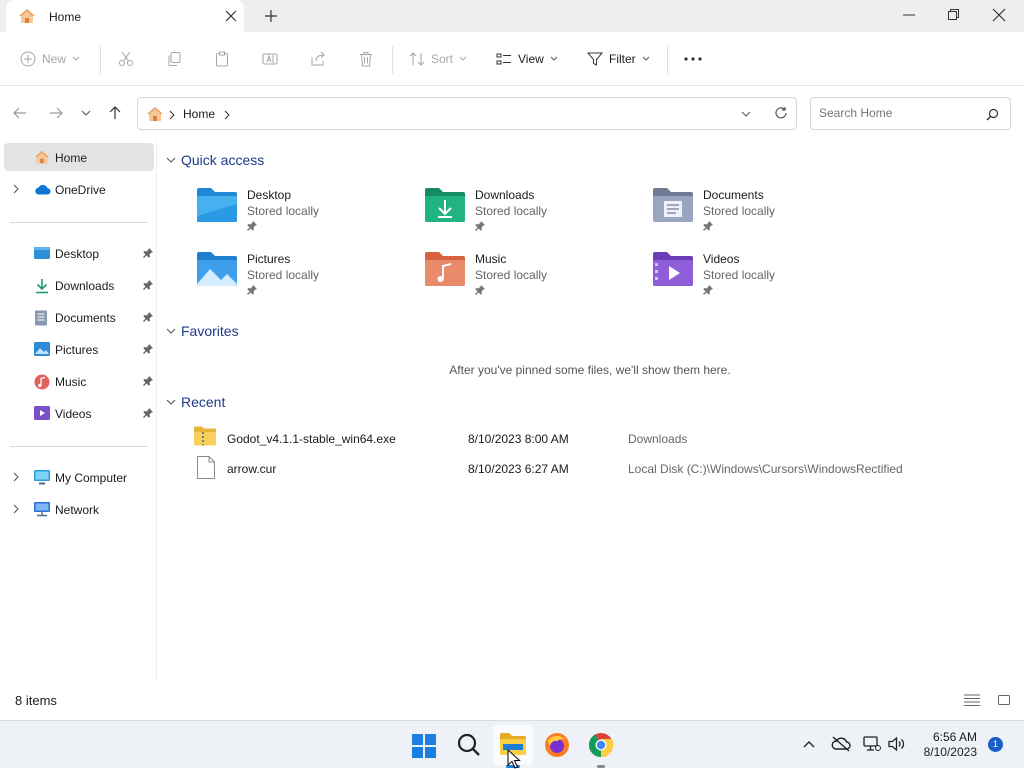 This screenshot has width=1024, height=769. Describe the element at coordinates (721, 259) in the screenshot. I see `item-name: Videos` at that location.